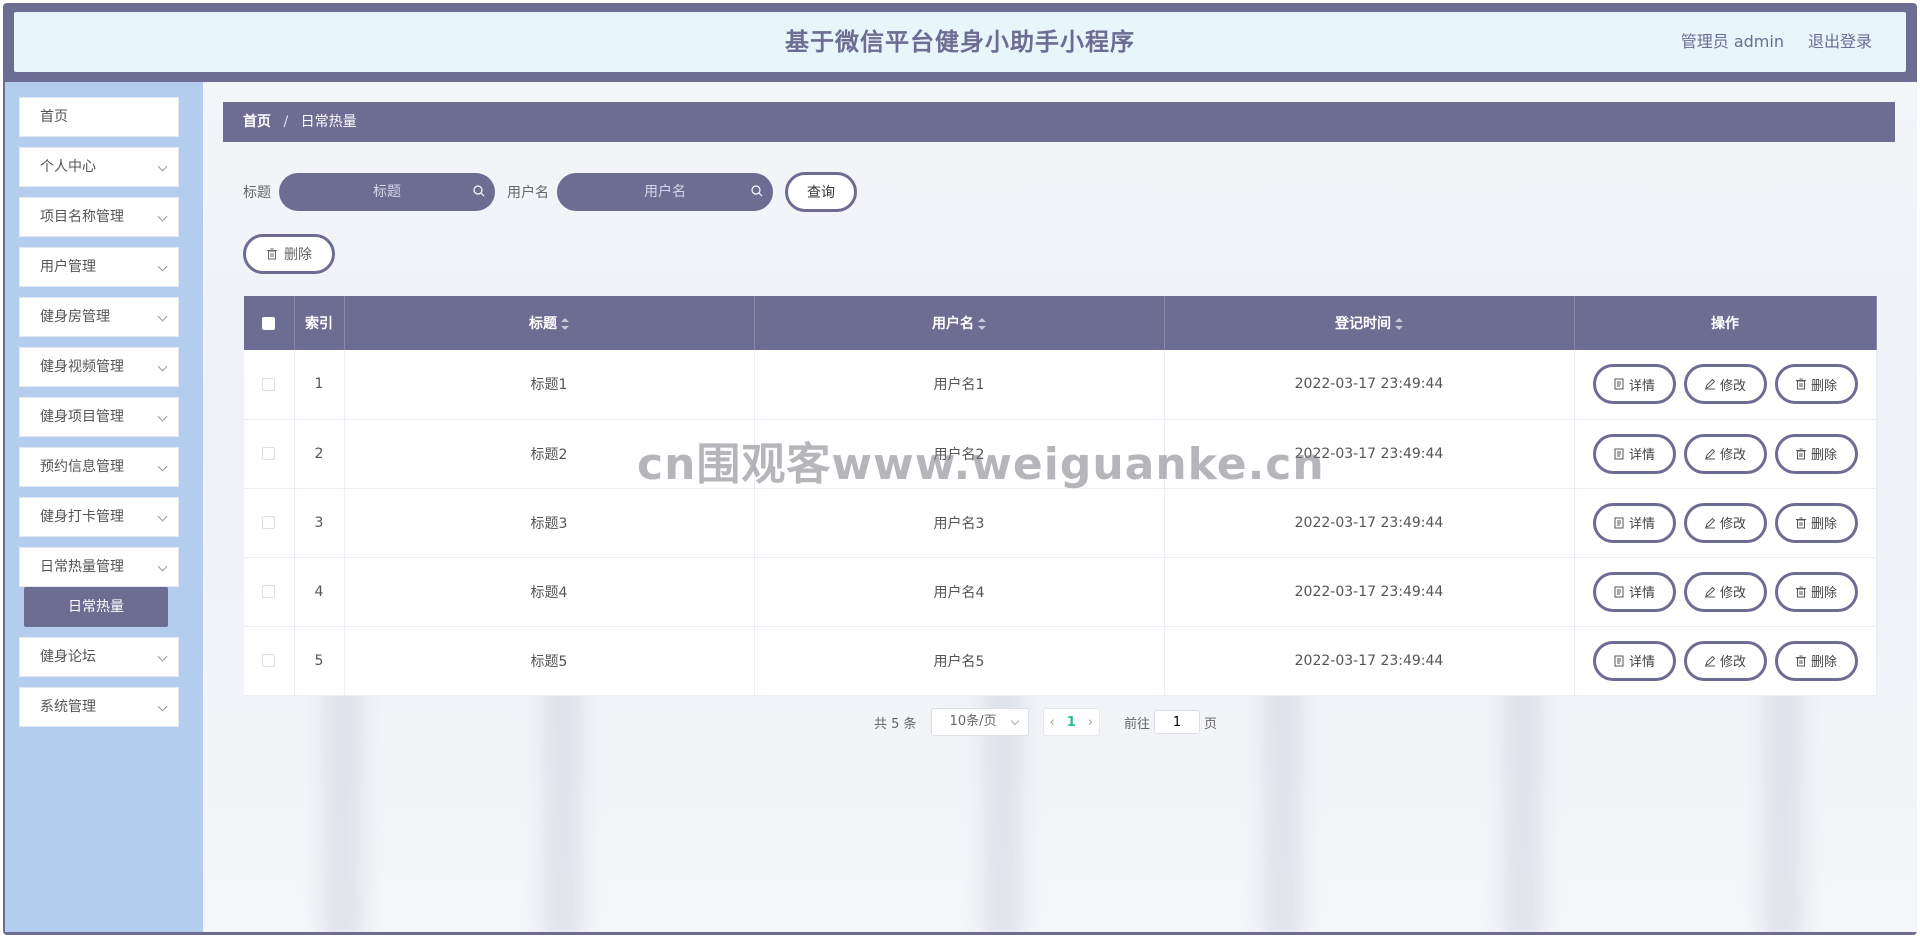 Image resolution: width=1920 pixels, height=938 pixels. I want to click on logout-button: 退出登录, so click(1840, 42).